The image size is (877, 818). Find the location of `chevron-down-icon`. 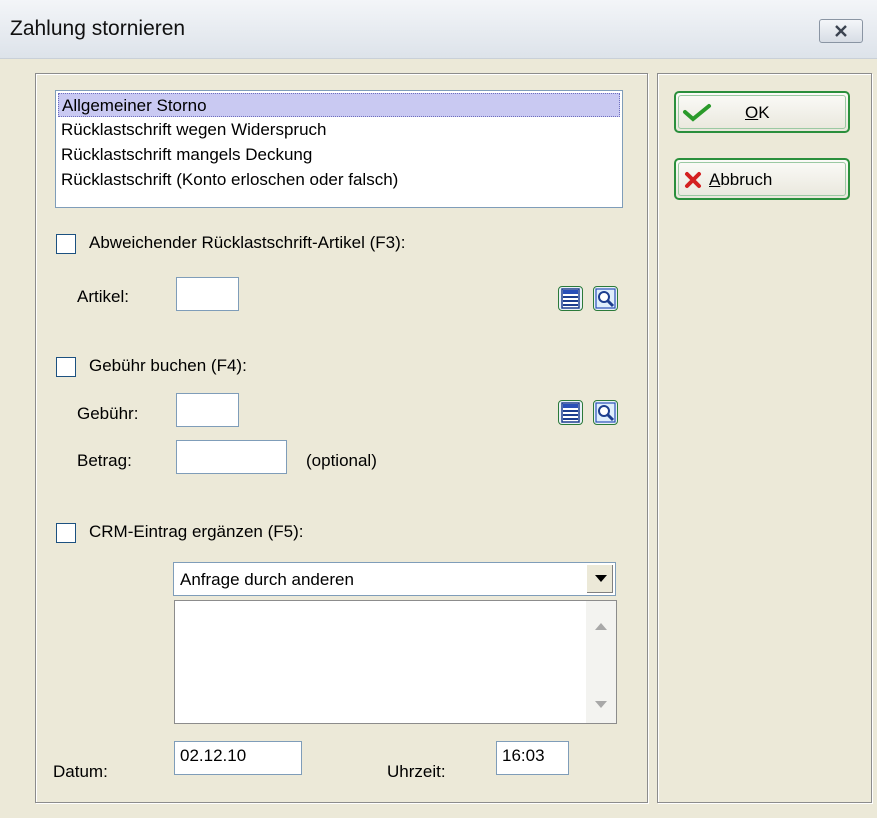

chevron-down-icon is located at coordinates (601, 578).